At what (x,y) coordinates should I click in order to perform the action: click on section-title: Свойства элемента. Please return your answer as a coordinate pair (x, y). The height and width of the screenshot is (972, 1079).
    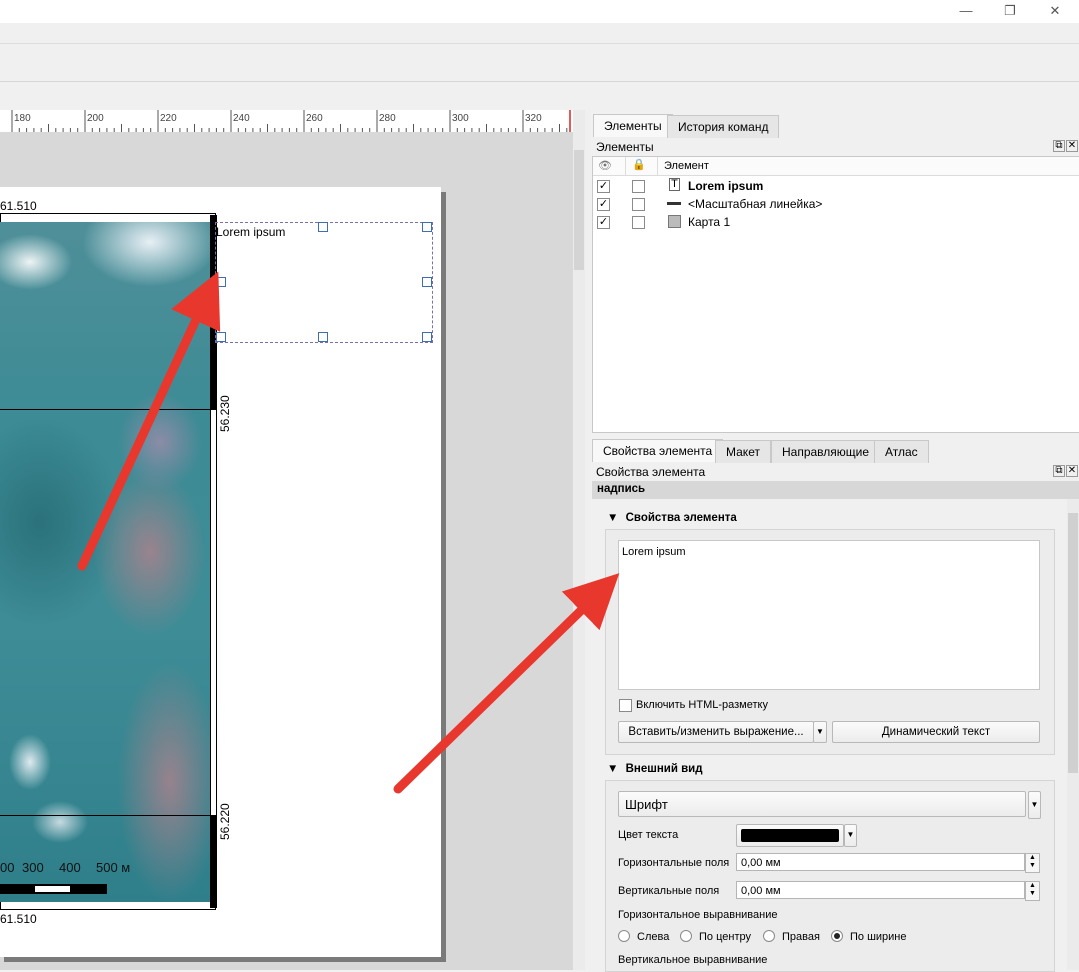
    Looking at the image, I should click on (681, 518).